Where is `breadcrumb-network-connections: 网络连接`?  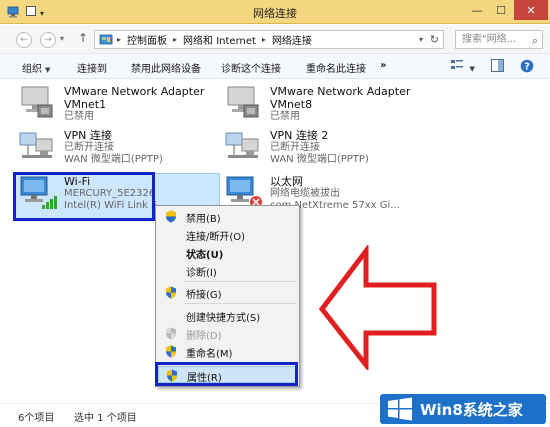 breadcrumb-network-connections: 网络连接 is located at coordinates (292, 39).